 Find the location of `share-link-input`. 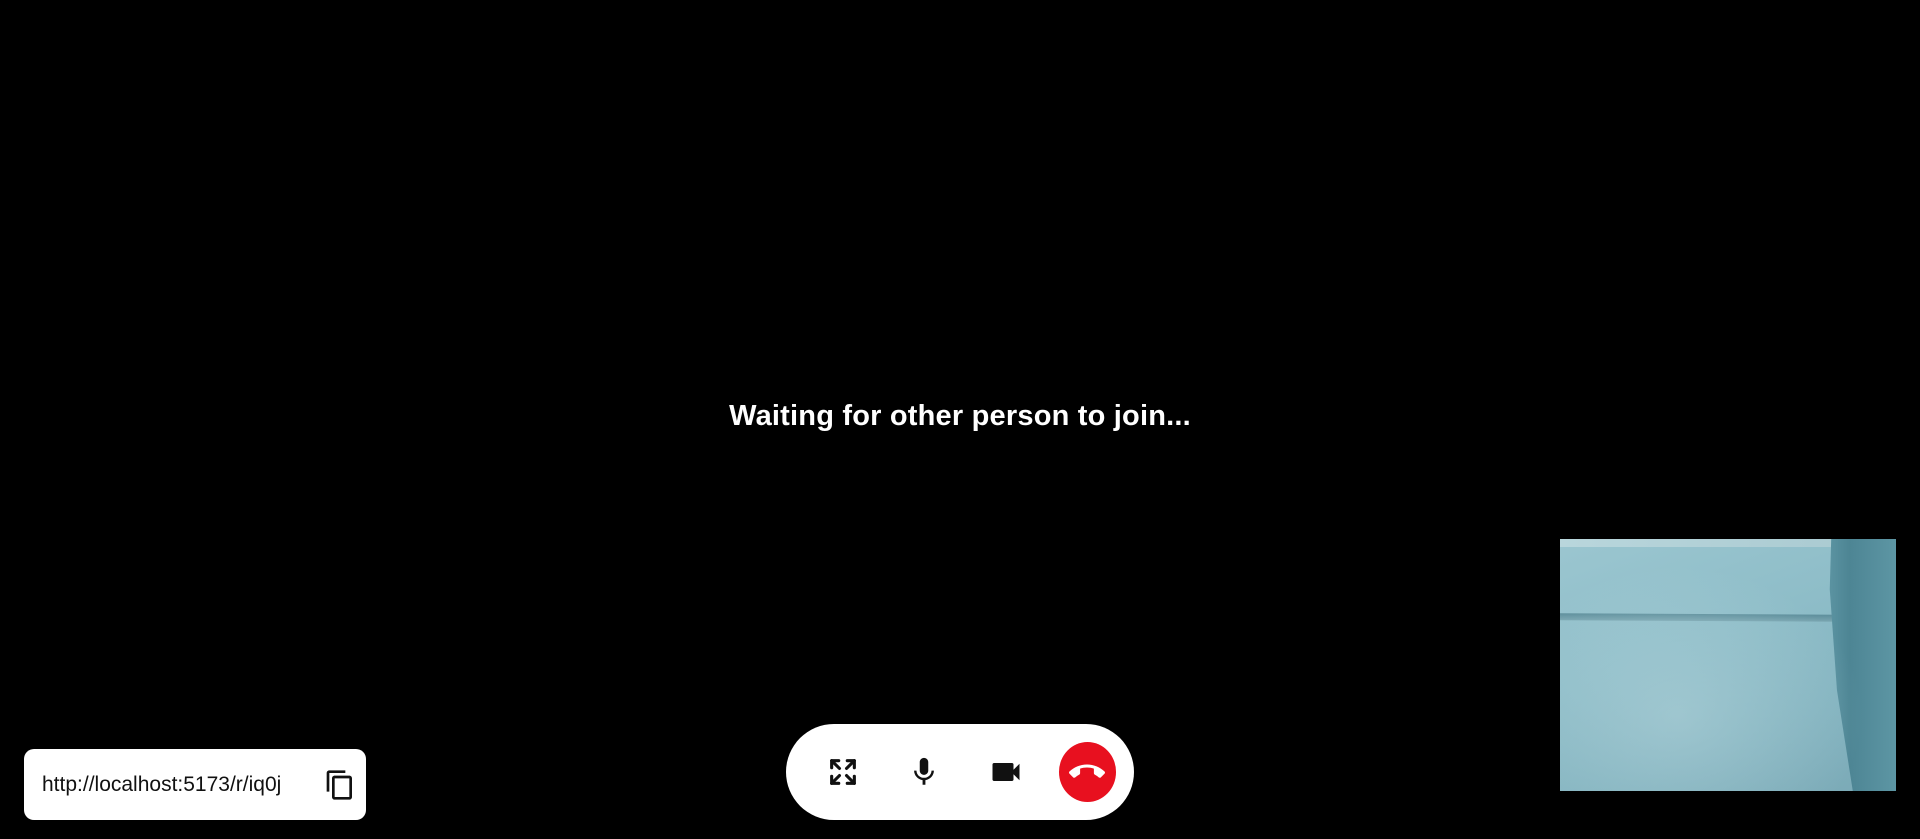

share-link-input is located at coordinates (183, 784).